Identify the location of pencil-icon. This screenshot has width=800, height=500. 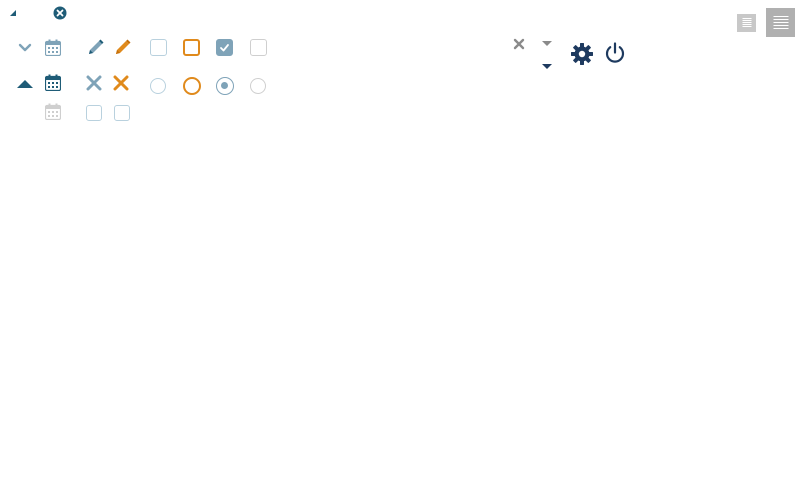
(95, 47).